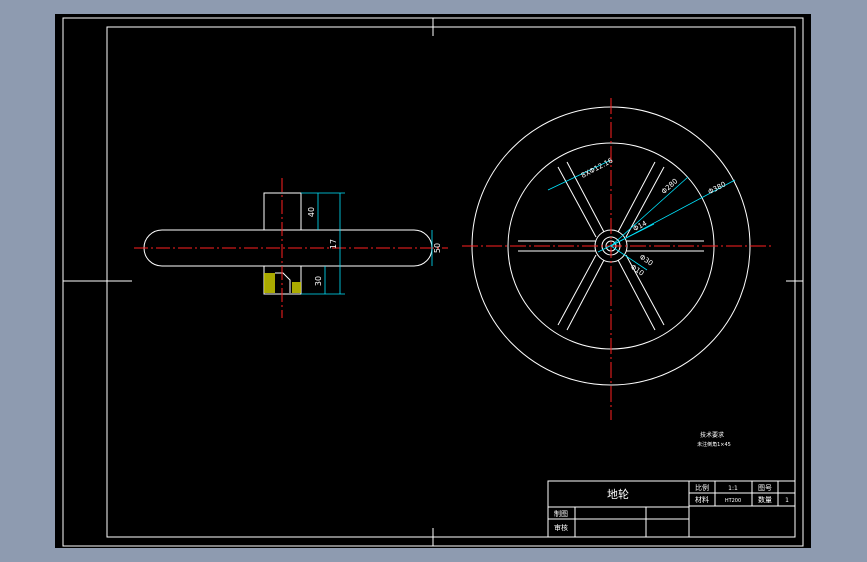  What do you see at coordinates (733, 501) in the screenshot?
I see `material-value: HT200` at bounding box center [733, 501].